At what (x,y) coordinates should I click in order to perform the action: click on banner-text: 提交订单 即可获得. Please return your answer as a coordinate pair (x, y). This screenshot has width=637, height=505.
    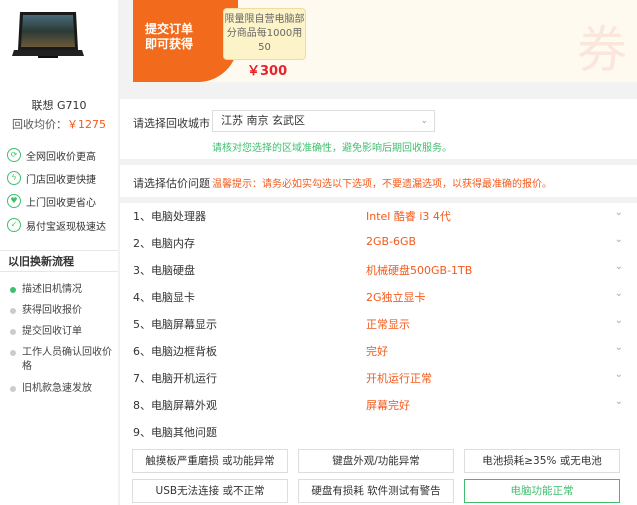
    Looking at the image, I should click on (169, 37).